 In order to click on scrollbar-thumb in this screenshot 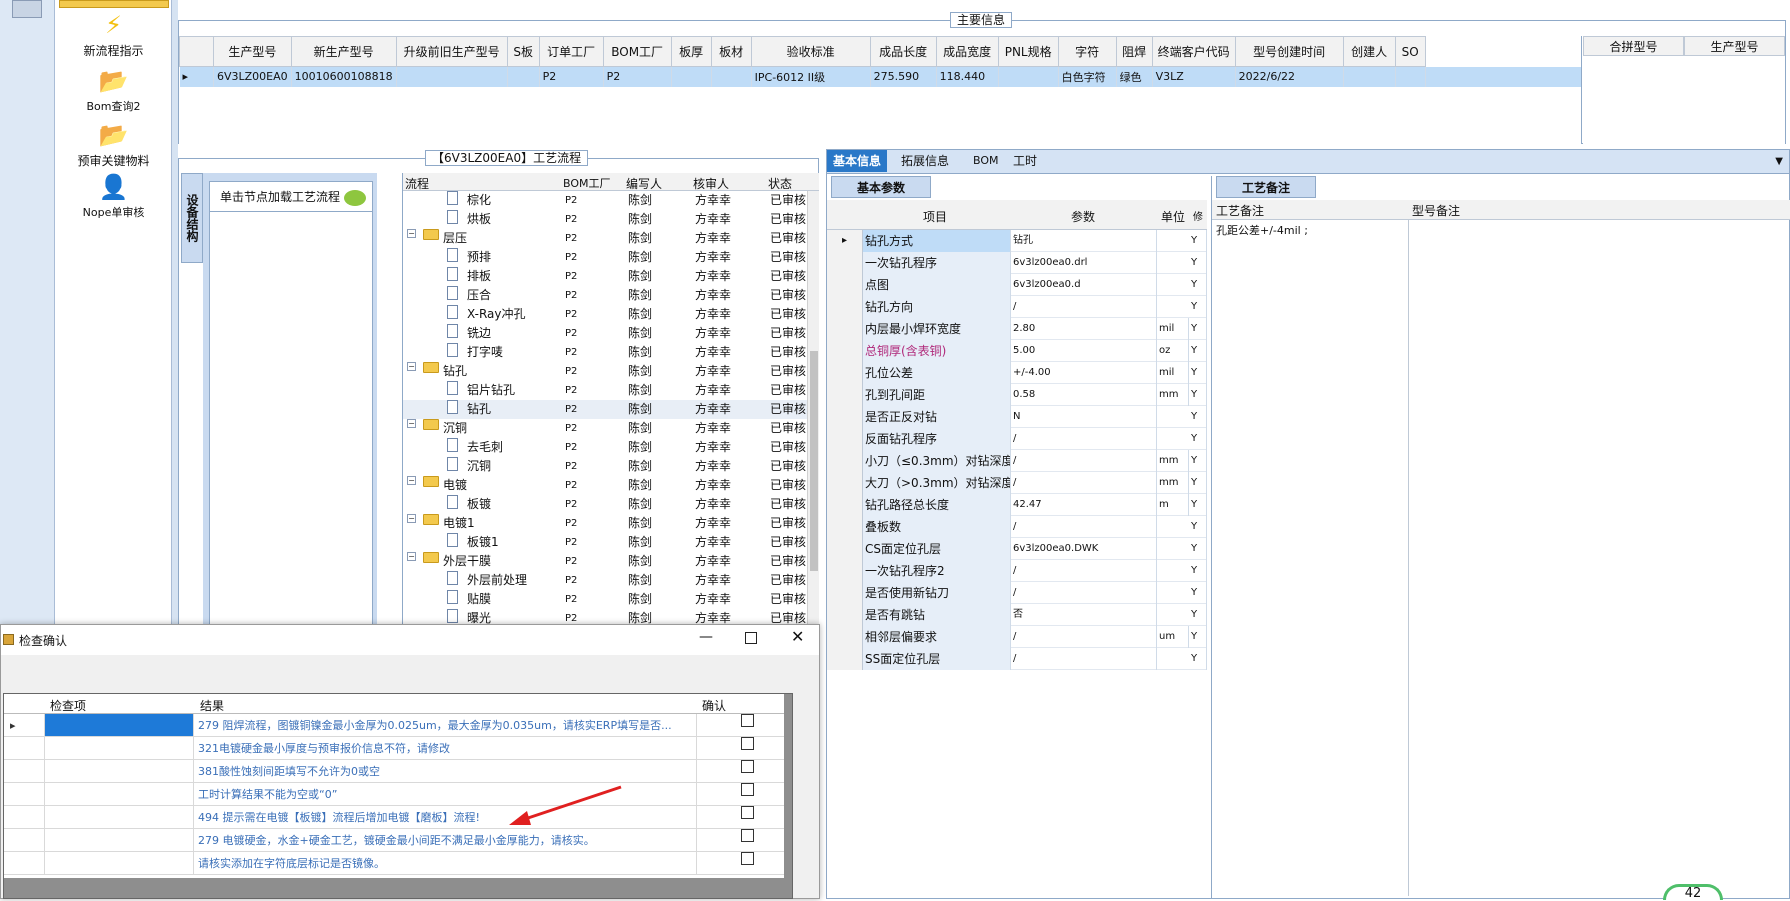, I will do `click(814, 461)`.